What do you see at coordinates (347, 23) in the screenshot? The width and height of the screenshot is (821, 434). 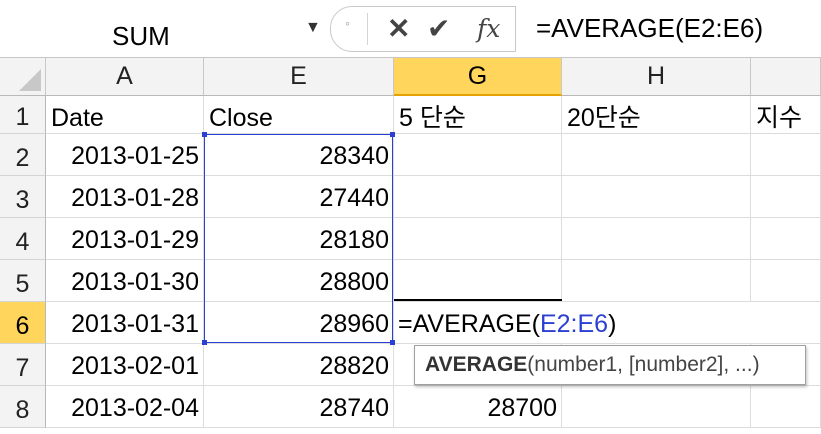 I see `splitter-handle-icon: ◦` at bounding box center [347, 23].